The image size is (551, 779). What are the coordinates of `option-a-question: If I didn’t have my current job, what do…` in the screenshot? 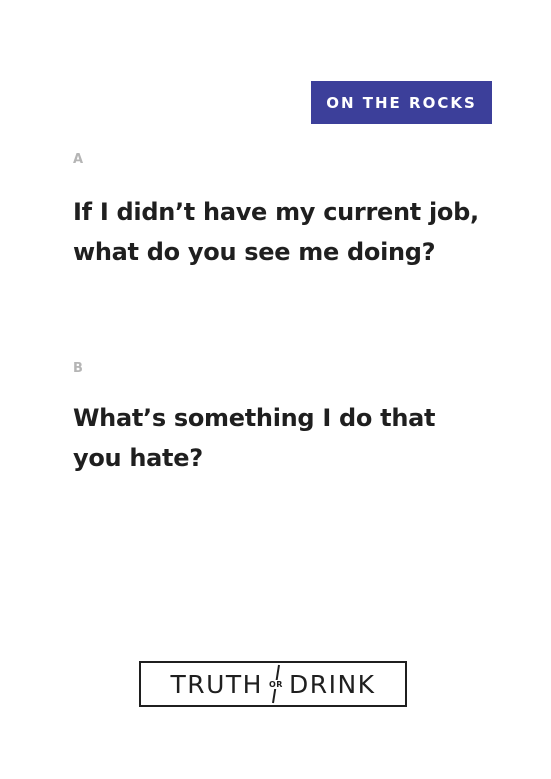 It's located at (276, 232).